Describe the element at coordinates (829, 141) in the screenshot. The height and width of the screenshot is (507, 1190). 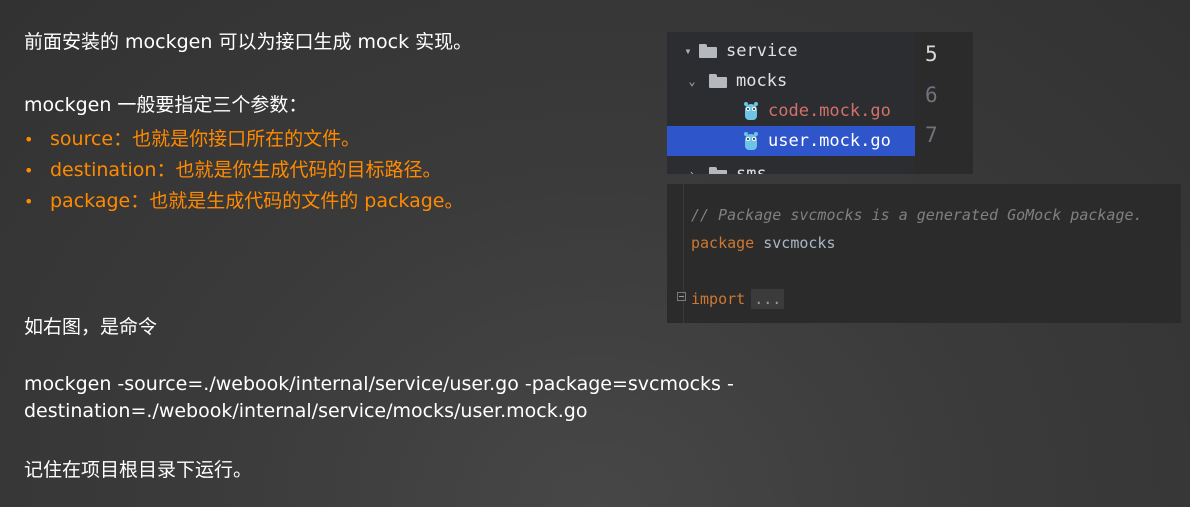
I see `tree-item-label: user.mock.go` at that location.